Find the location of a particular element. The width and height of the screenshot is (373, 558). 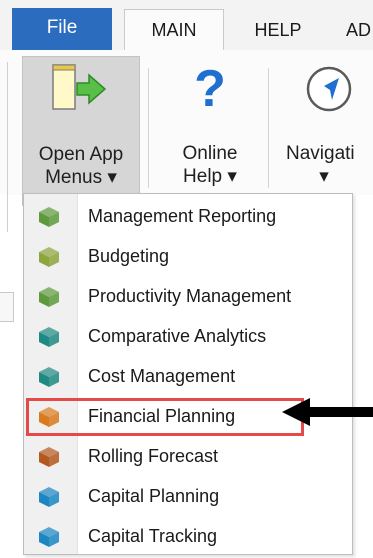

online-help-button: ? Online Help ▾ is located at coordinates (210, 126).